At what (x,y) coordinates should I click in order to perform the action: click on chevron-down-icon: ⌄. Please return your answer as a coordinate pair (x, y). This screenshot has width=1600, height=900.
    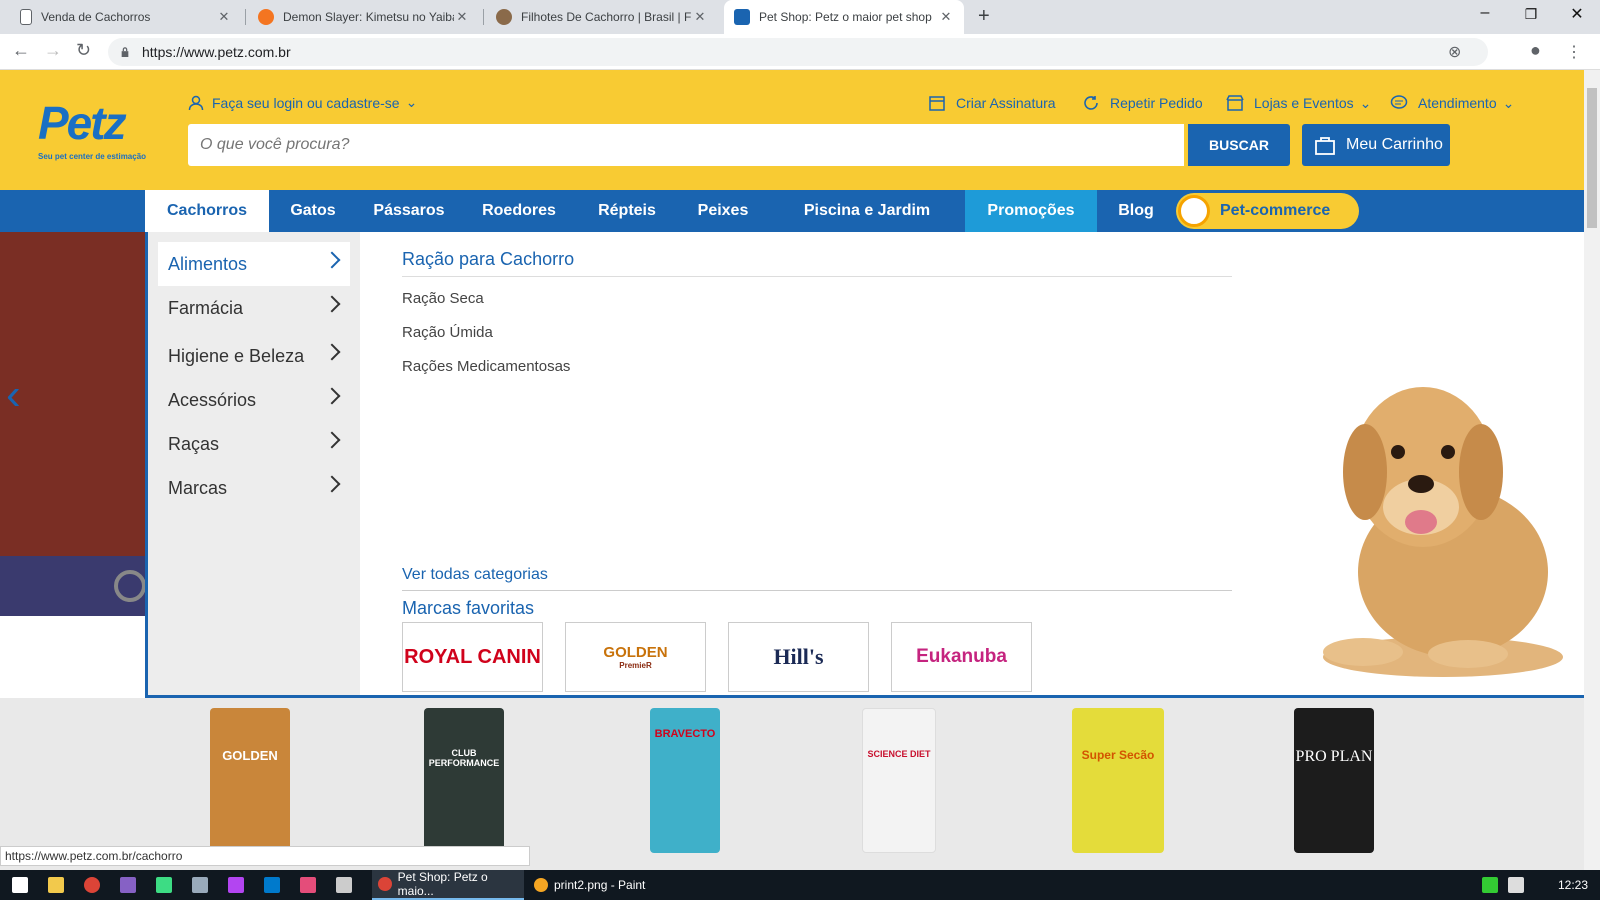
    Looking at the image, I should click on (411, 102).